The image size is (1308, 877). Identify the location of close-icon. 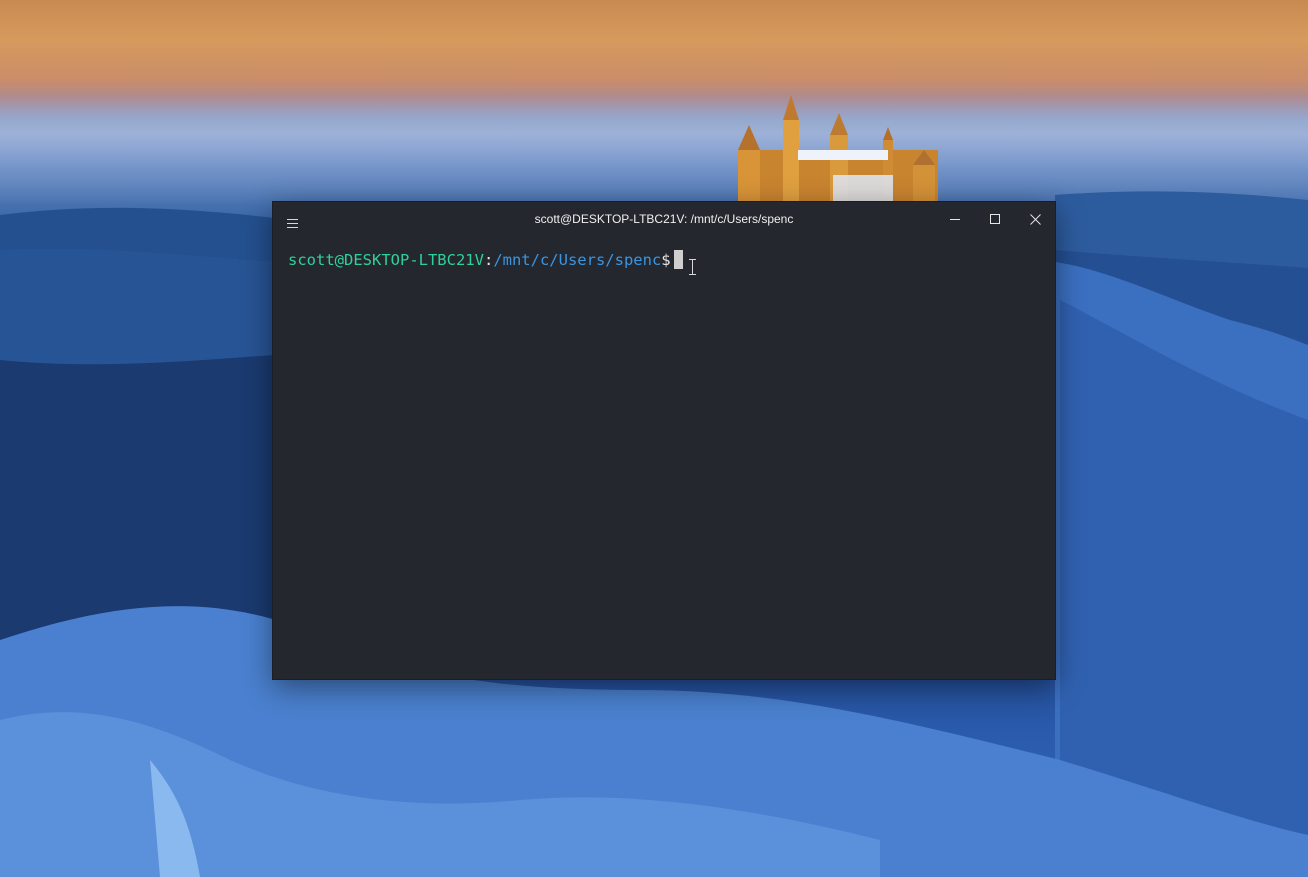
(1035, 219).